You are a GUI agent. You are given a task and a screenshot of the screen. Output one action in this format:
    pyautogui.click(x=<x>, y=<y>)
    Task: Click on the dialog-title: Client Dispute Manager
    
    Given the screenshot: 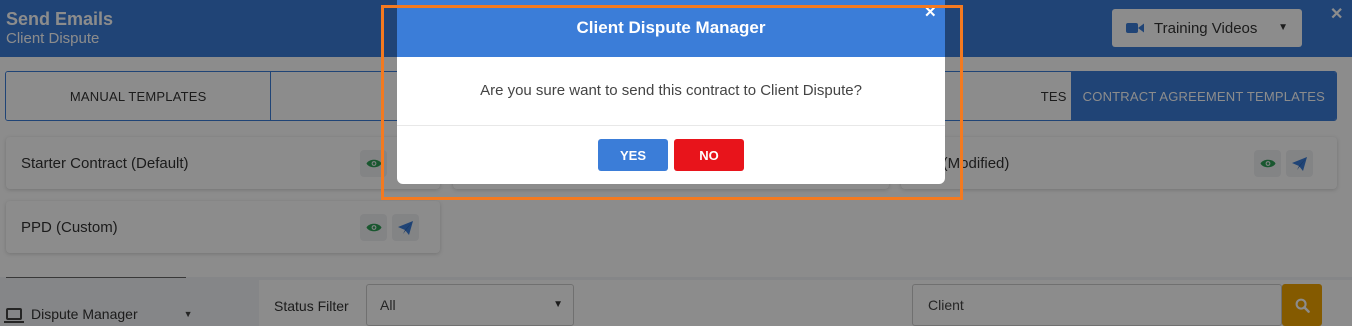 What is the action you would take?
    pyautogui.click(x=671, y=27)
    